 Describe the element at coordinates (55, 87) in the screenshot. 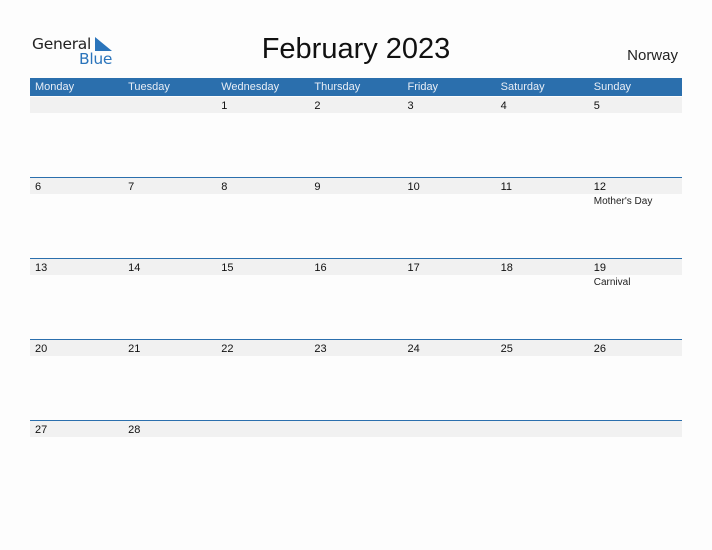

I see `weekday-monday: Monday` at that location.